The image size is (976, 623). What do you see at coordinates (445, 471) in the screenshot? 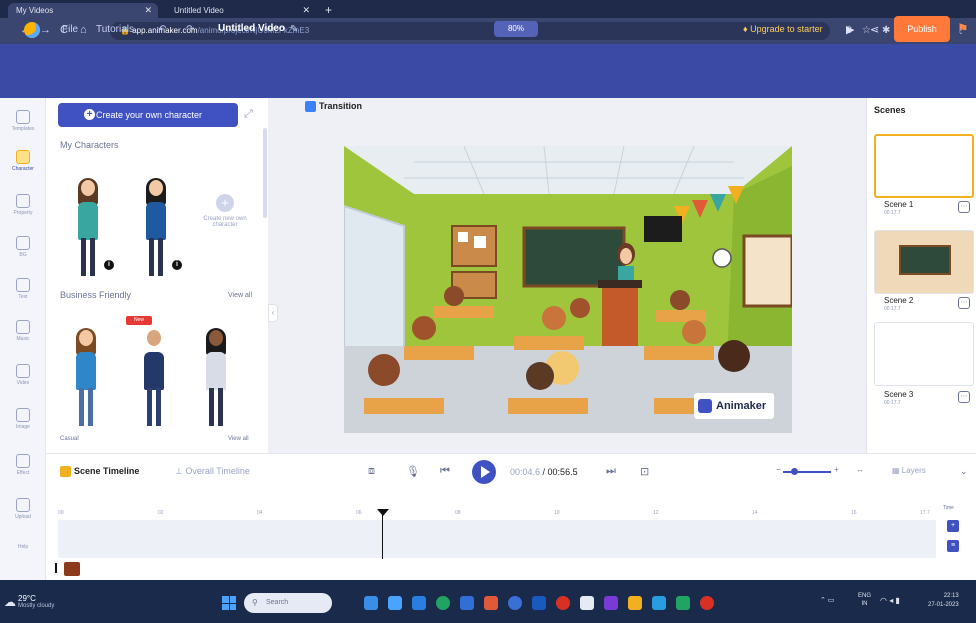
I see `skip-back-icon: ⏮` at bounding box center [445, 471].